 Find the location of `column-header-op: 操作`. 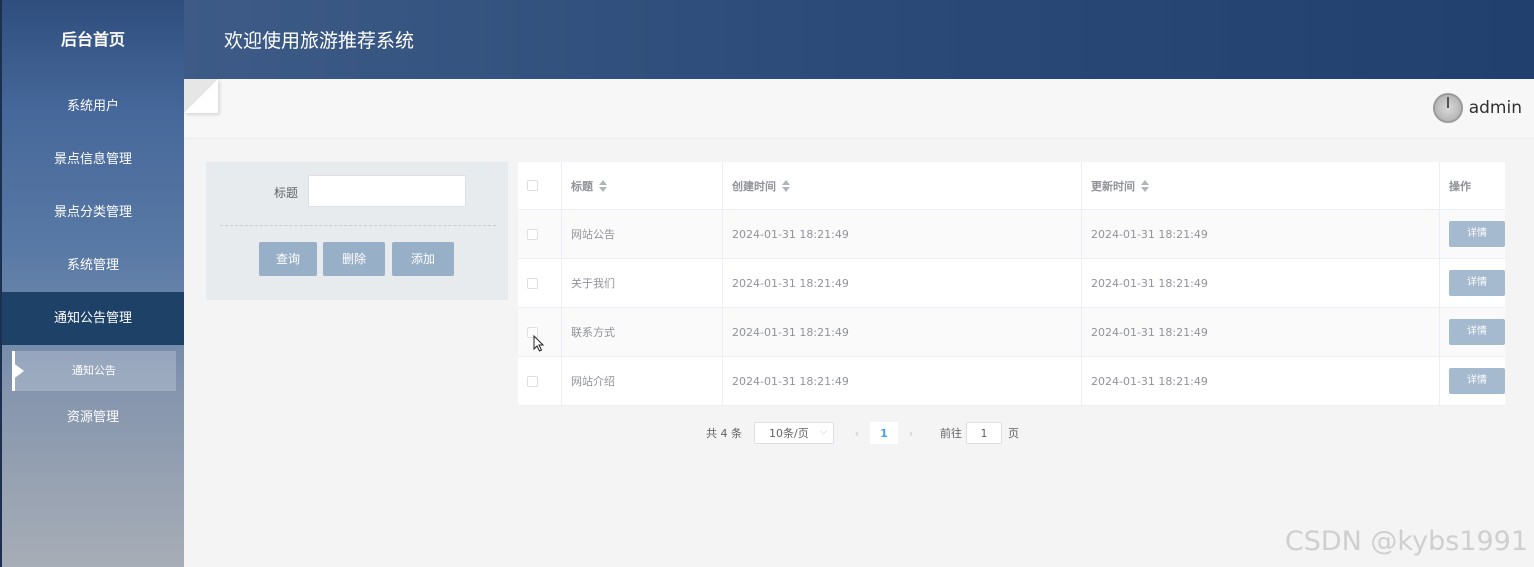

column-header-op: 操作 is located at coordinates (1460, 186).